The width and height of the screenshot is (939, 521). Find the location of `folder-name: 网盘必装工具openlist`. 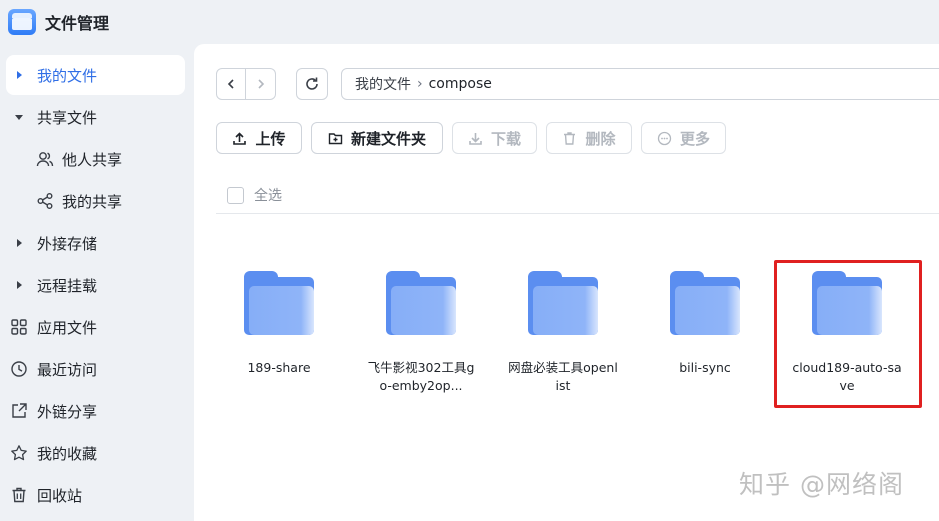

folder-name: 网盘必装工具openlist is located at coordinates (563, 376).